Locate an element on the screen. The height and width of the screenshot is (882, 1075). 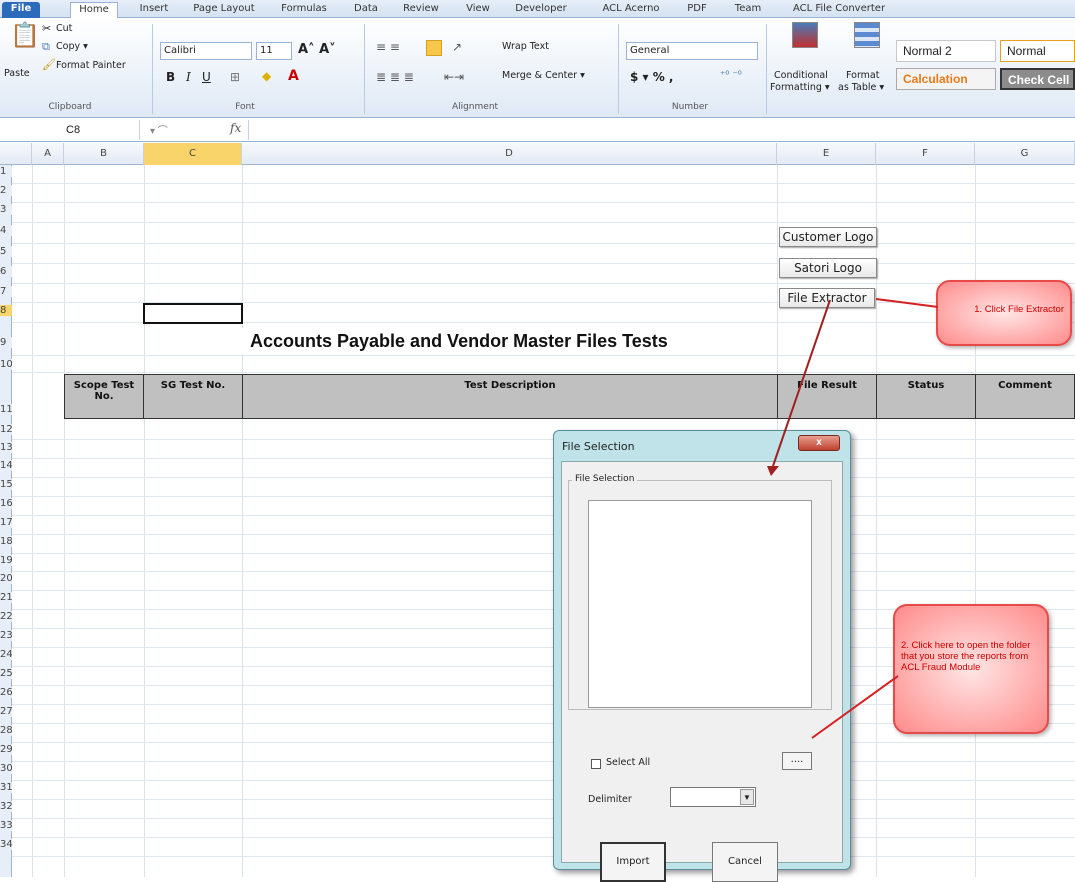
arrow-head-icon is located at coordinates (773, 471).